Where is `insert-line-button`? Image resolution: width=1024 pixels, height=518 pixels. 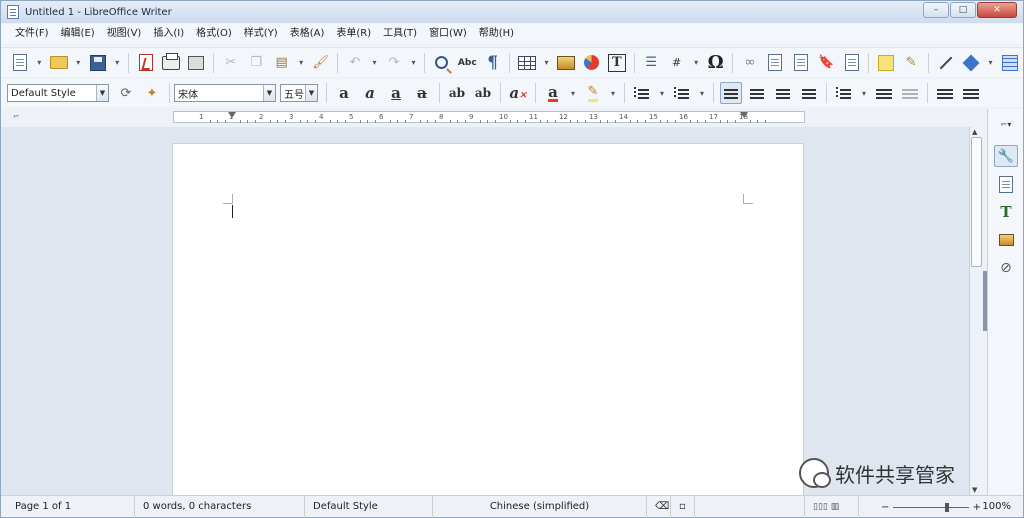 insert-line-button is located at coordinates (945, 63).